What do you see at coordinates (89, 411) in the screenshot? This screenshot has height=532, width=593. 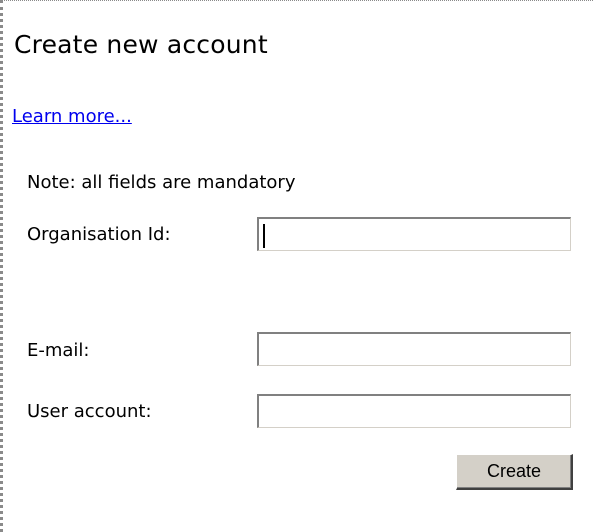 I see `user-account-label: User account:` at bounding box center [89, 411].